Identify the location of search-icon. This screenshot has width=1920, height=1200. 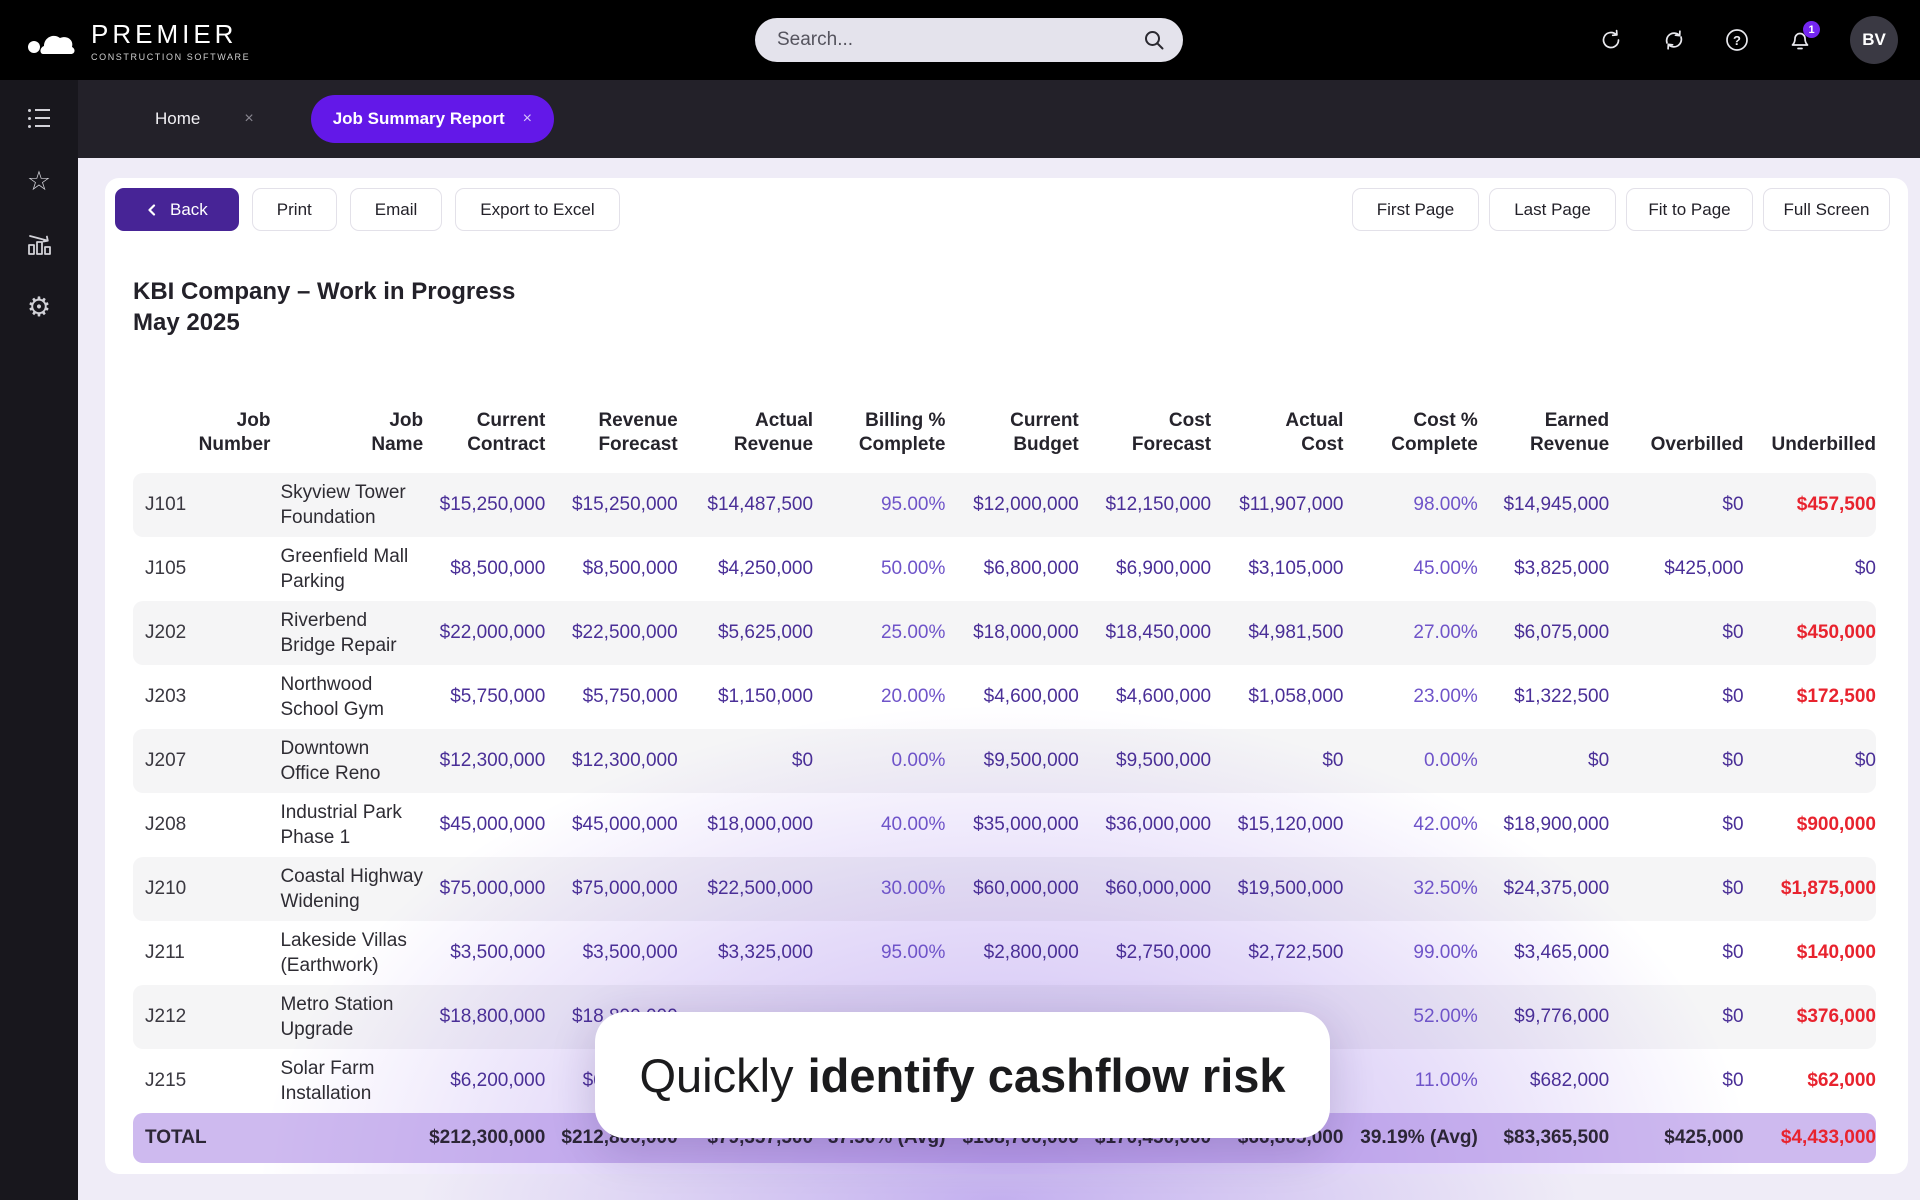
(1154, 40).